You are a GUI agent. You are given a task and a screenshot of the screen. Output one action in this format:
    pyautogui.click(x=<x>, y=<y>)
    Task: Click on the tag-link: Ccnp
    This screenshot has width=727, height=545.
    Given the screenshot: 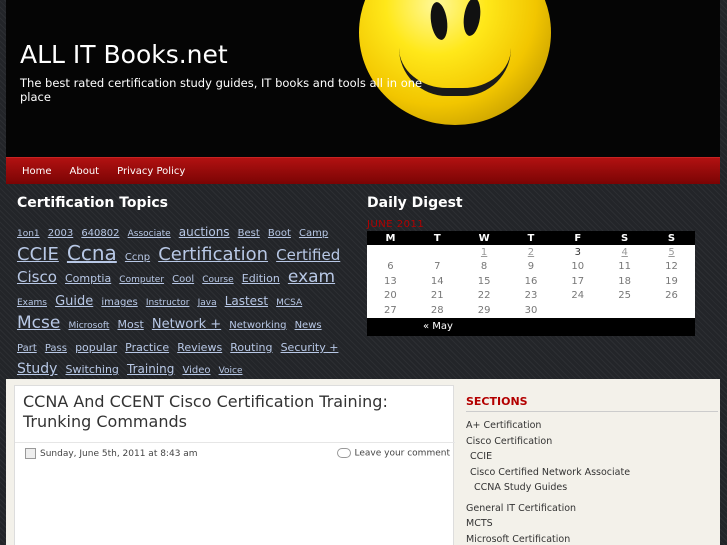 What is the action you would take?
    pyautogui.click(x=137, y=257)
    